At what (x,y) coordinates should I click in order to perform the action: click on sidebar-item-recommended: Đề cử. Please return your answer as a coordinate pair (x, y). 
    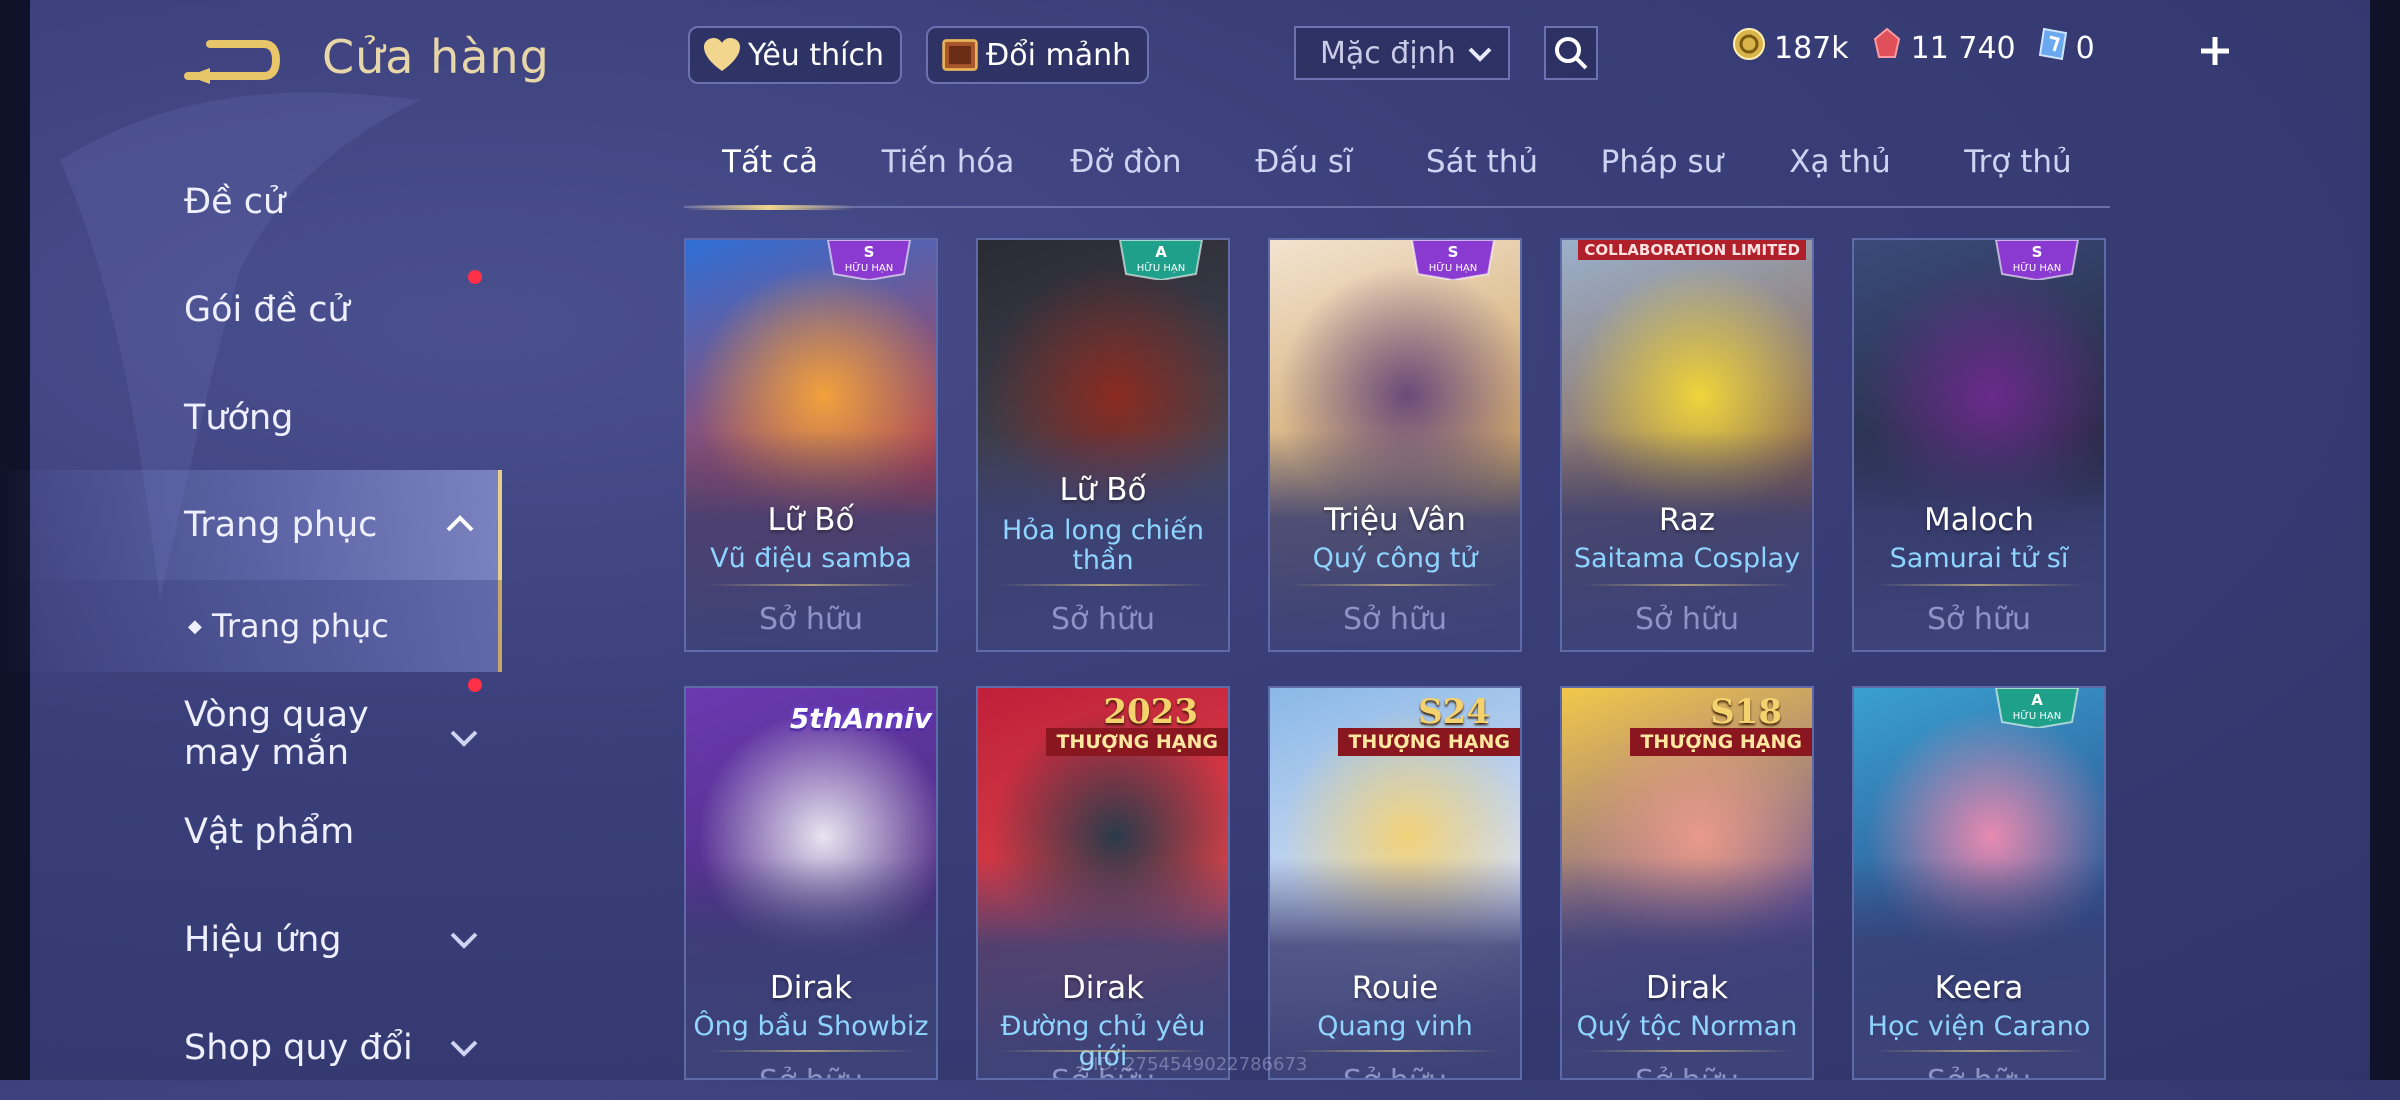
    Looking at the image, I should click on (251, 202).